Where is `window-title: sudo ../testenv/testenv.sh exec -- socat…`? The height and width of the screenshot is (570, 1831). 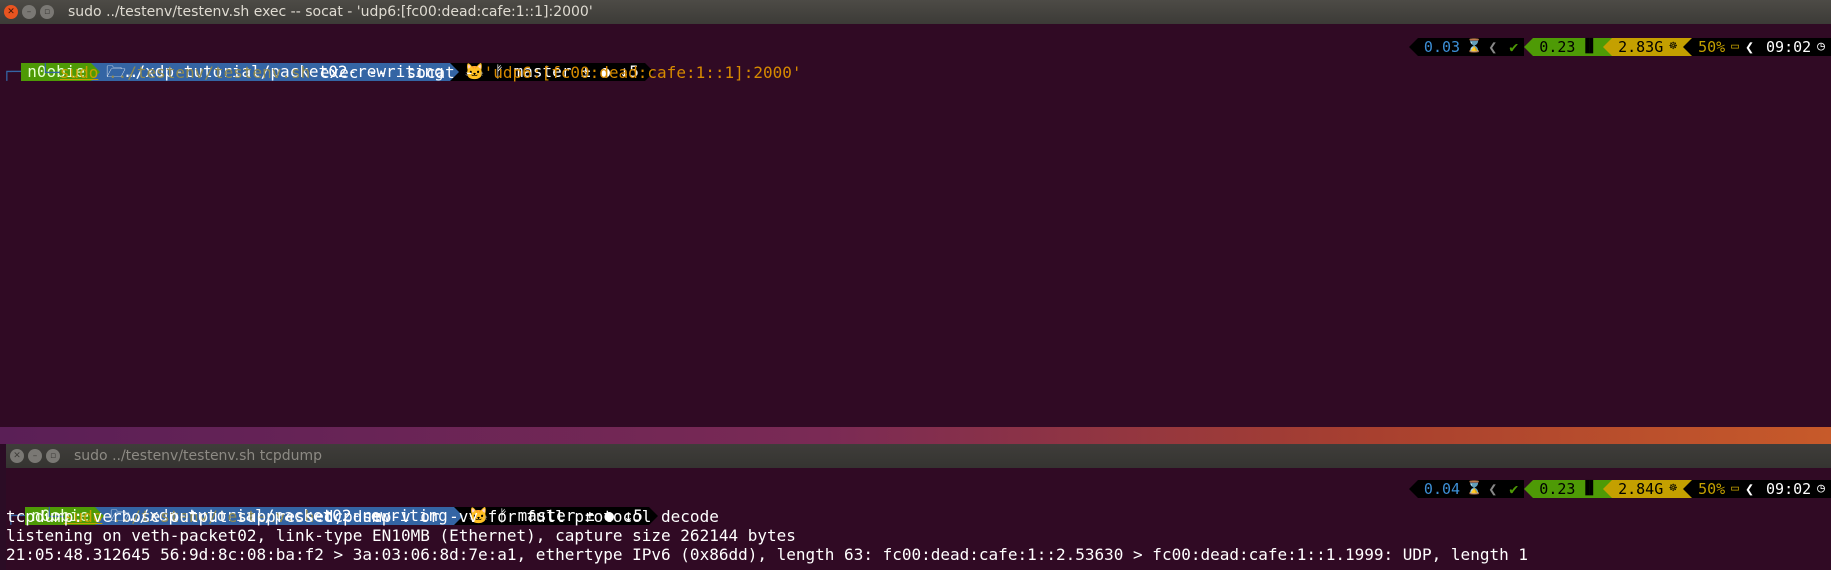
window-title: sudo ../testenv/testenv.sh exec -- socat… is located at coordinates (330, 12).